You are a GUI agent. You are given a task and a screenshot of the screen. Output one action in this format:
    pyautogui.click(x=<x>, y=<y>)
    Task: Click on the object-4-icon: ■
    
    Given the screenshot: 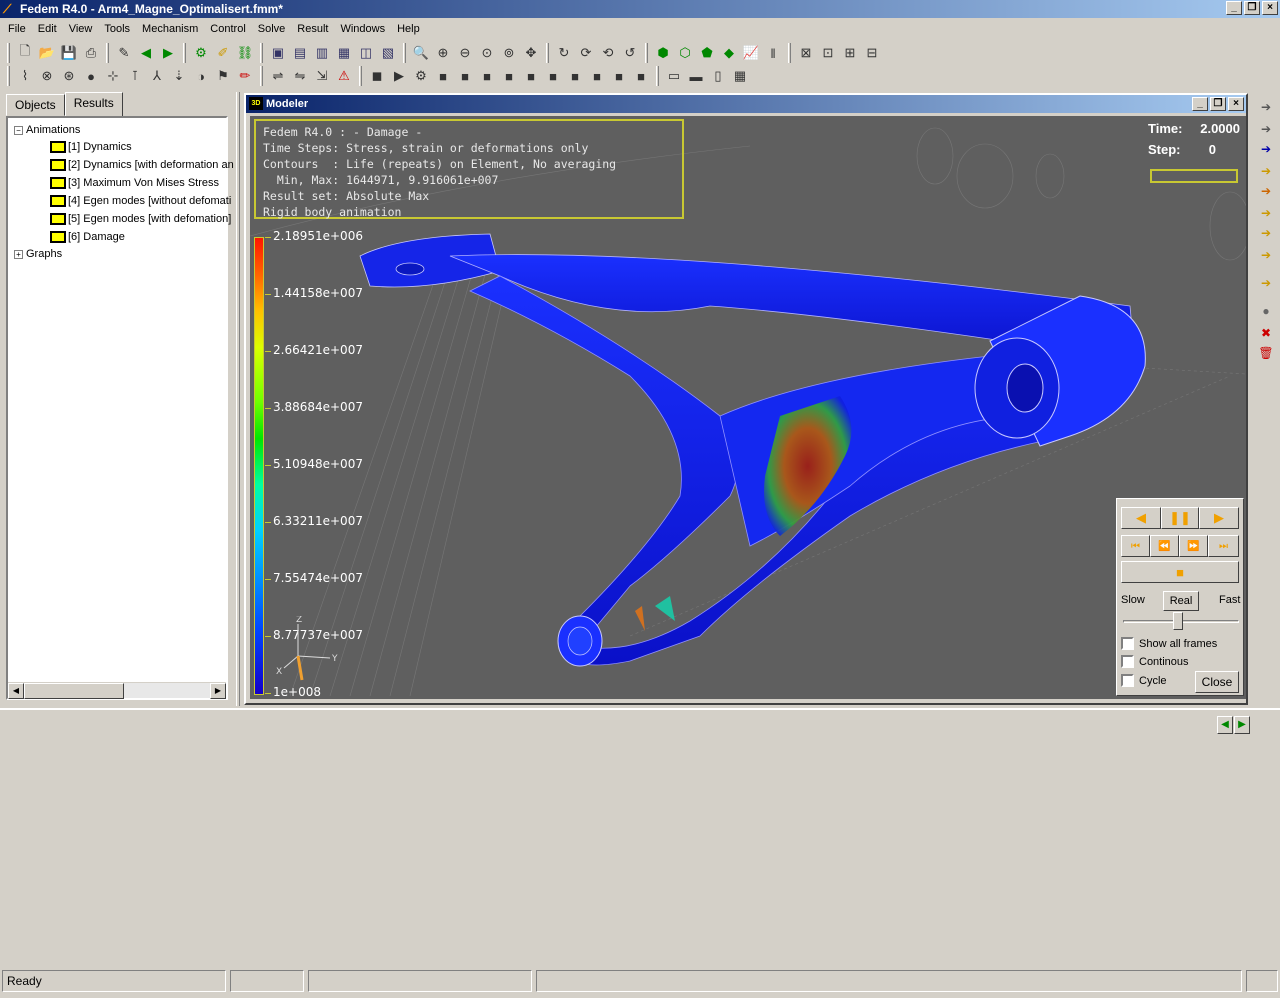 What is the action you would take?
    pyautogui.click(x=509, y=76)
    